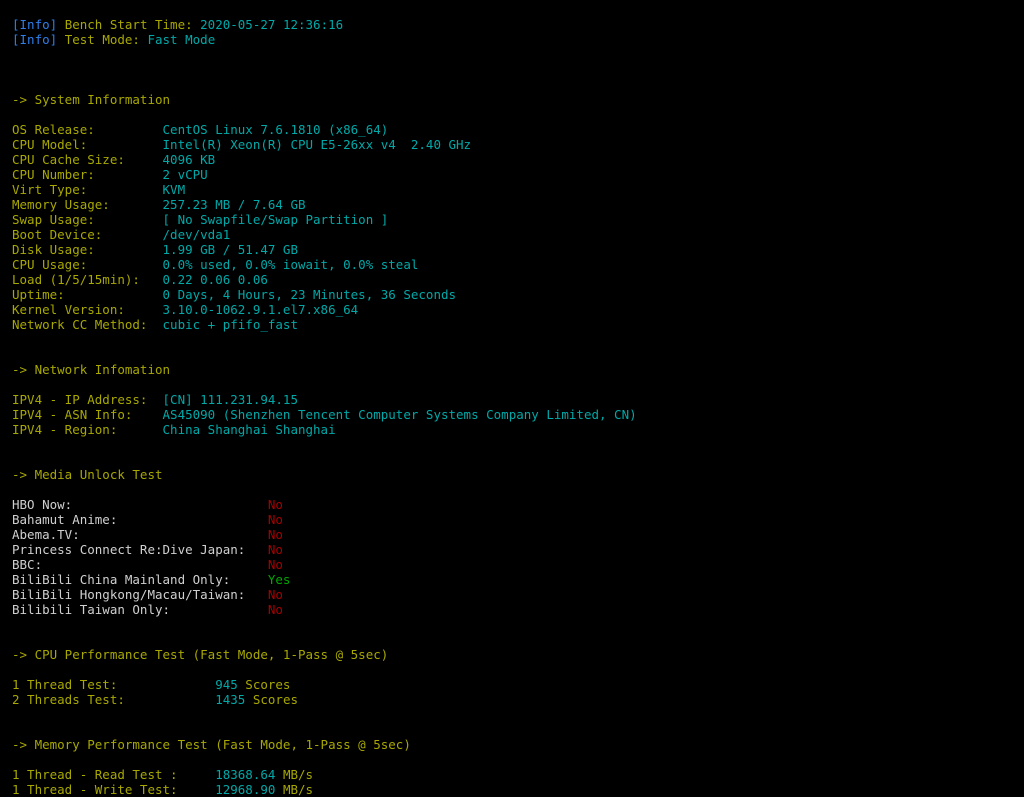 This screenshot has width=1024, height=797. What do you see at coordinates (518, 174) in the screenshot?
I see `data-row: CPU Number: 2 vCPU` at bounding box center [518, 174].